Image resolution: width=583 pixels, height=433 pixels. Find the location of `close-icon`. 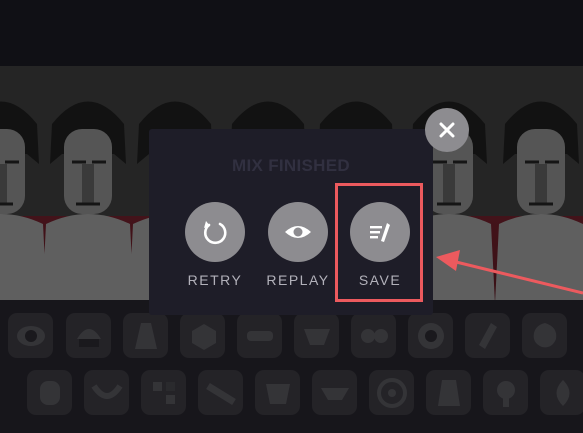

close-icon is located at coordinates (447, 130).